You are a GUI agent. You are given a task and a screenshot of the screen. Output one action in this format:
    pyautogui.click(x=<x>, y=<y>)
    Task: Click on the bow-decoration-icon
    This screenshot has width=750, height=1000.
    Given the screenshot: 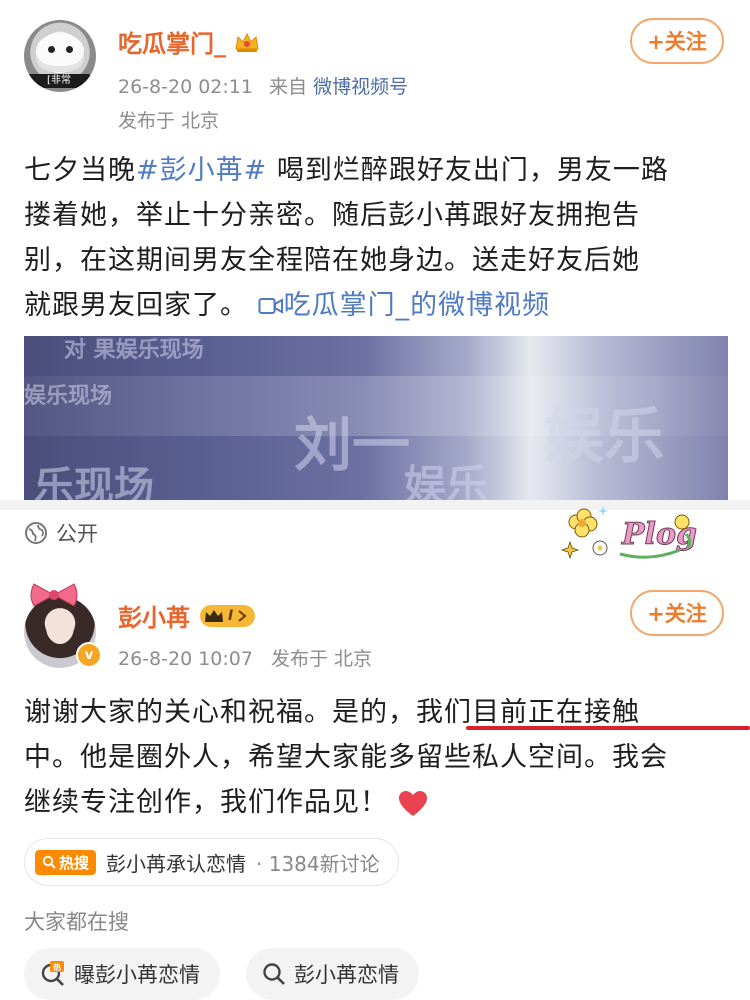 What is the action you would take?
    pyautogui.click(x=54, y=595)
    